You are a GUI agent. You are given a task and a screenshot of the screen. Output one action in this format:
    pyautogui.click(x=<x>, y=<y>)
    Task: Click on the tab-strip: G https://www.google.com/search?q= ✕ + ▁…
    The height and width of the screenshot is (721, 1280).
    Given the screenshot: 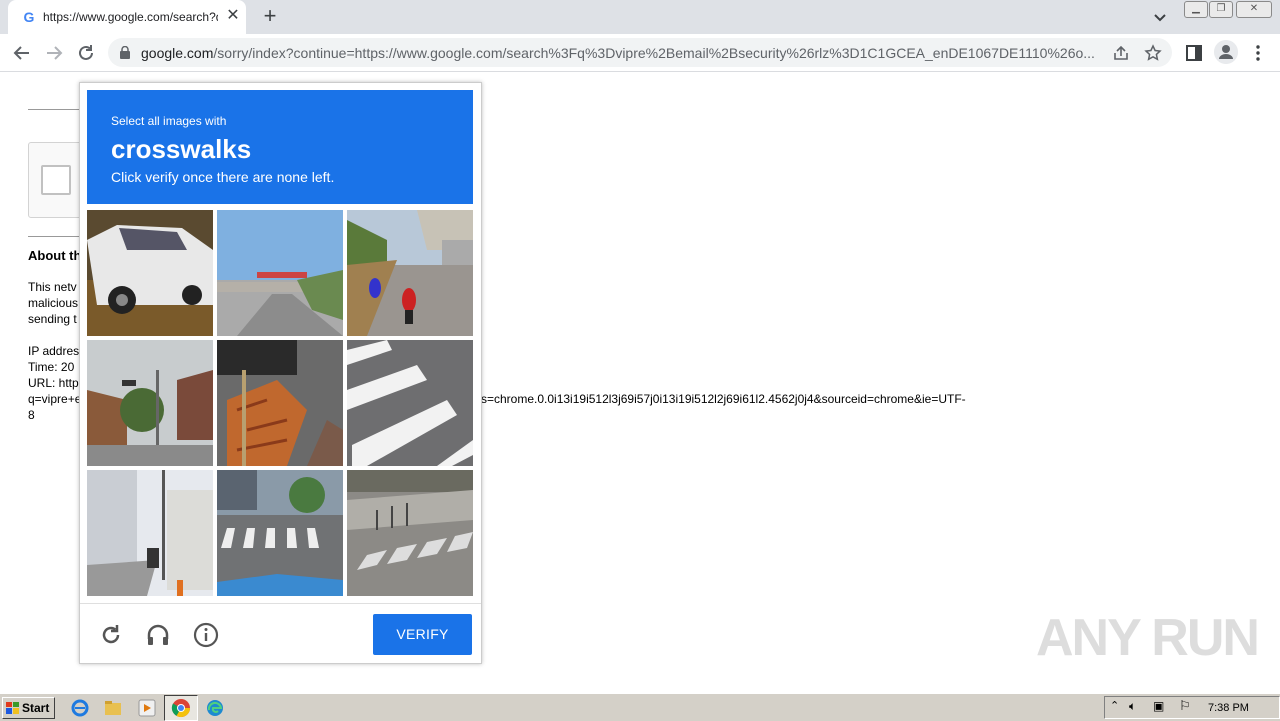 What is the action you would take?
    pyautogui.click(x=640, y=17)
    